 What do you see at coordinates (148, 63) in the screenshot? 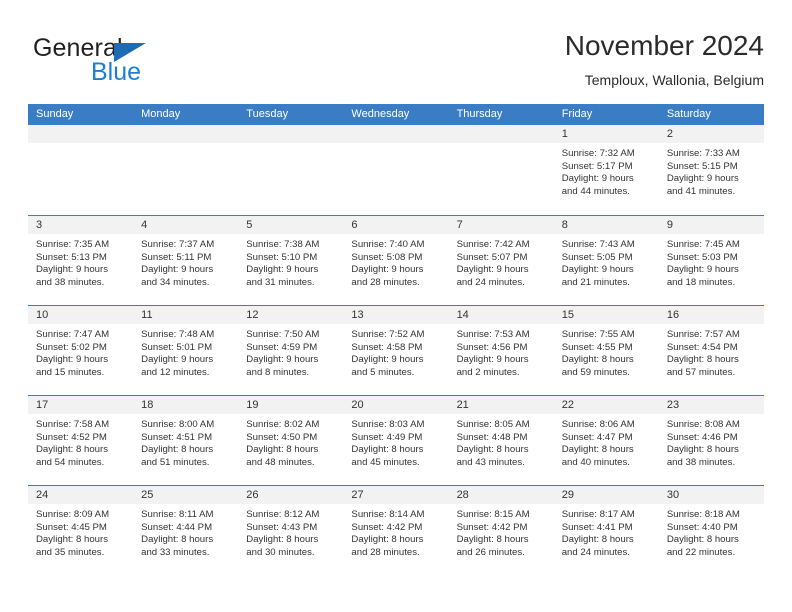
I see `general-blue-logo: General Blue` at bounding box center [148, 63].